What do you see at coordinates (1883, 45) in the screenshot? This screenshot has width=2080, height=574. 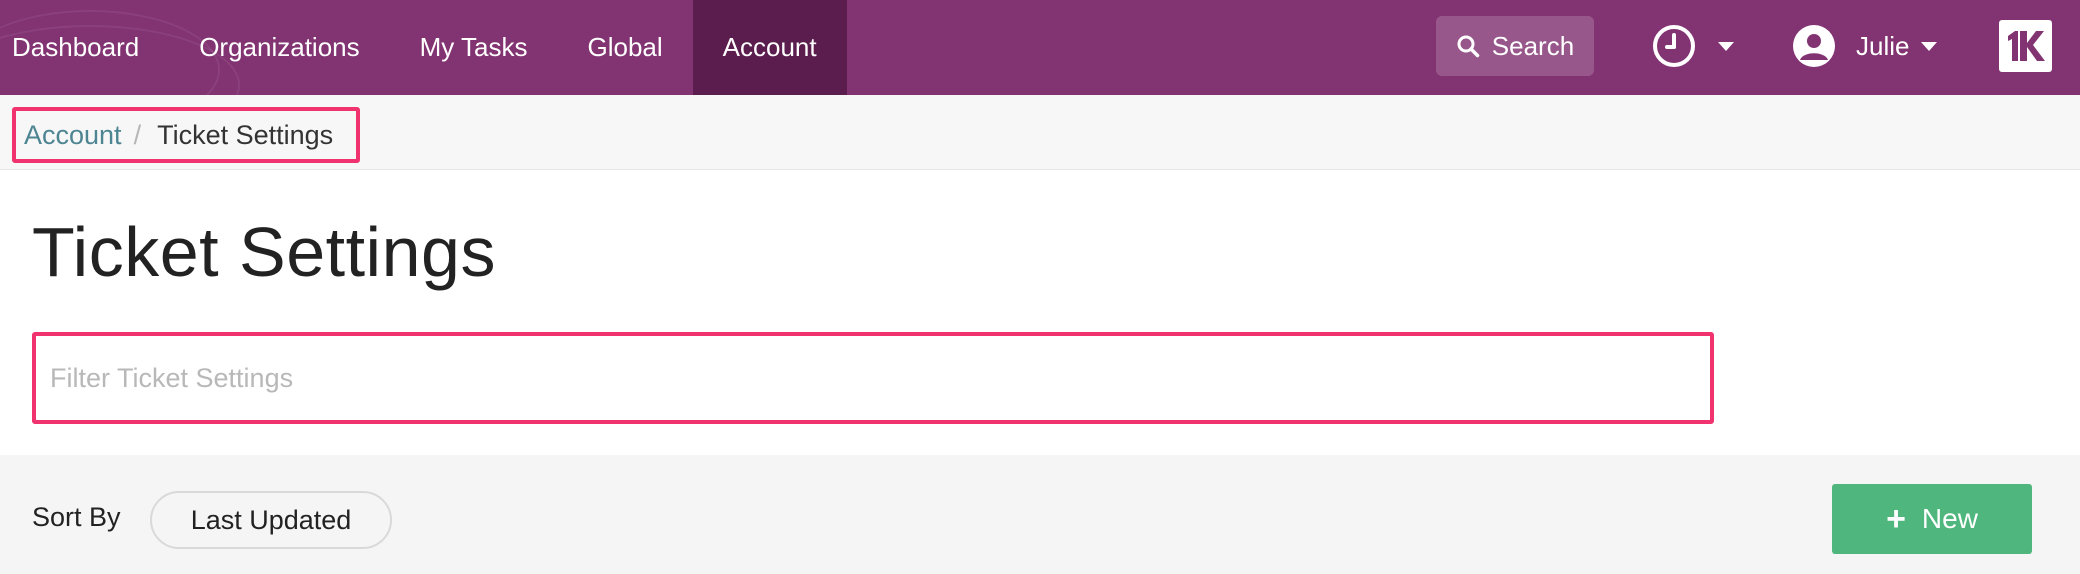 I see `user-name: Julie` at bounding box center [1883, 45].